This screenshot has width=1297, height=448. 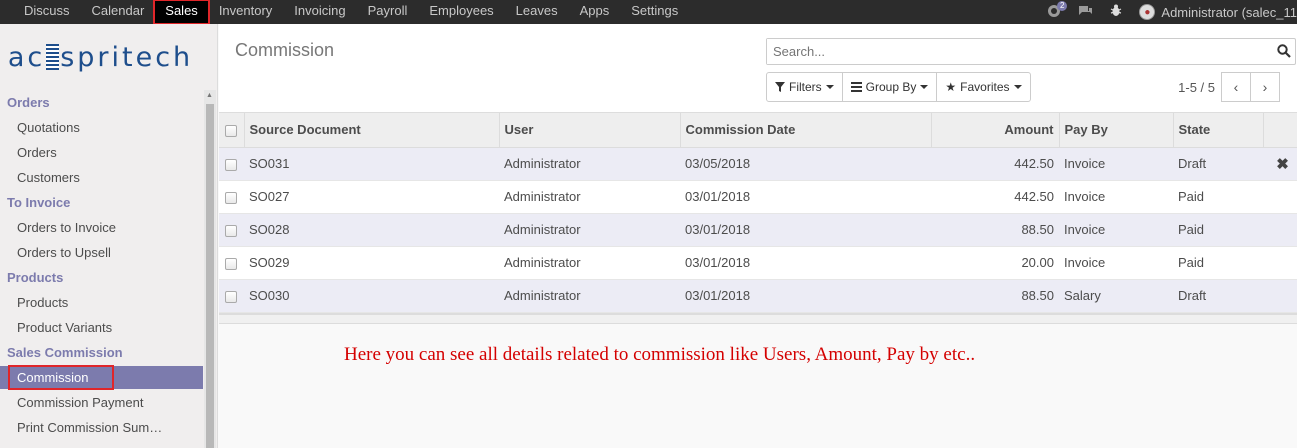 I want to click on section-sales-commission: Sales Commission, so click(x=65, y=352).